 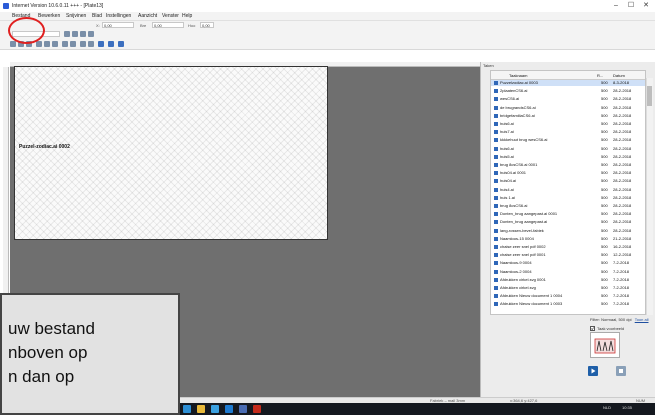 I want to click on ruler-icon, so click(x=47, y=44).